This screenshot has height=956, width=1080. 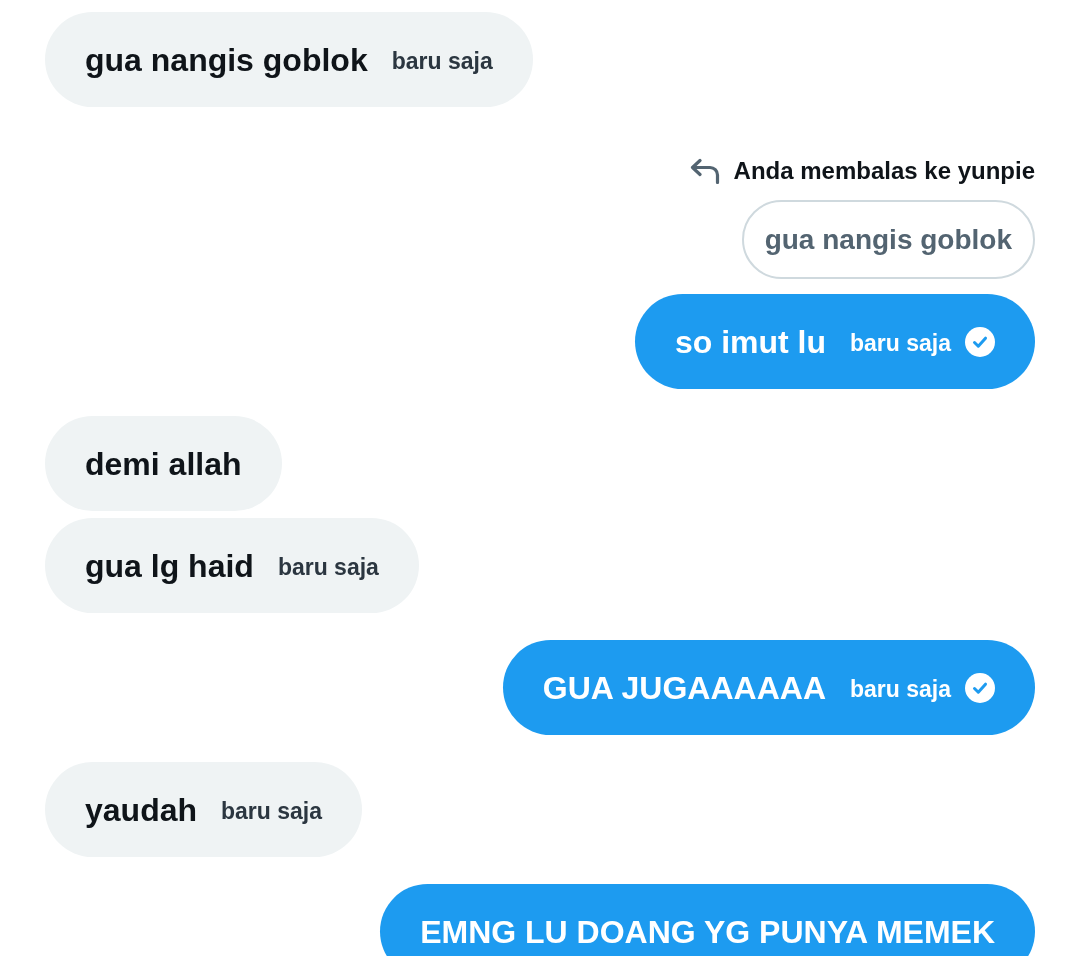 I want to click on message-text: demi allah, so click(x=163, y=463).